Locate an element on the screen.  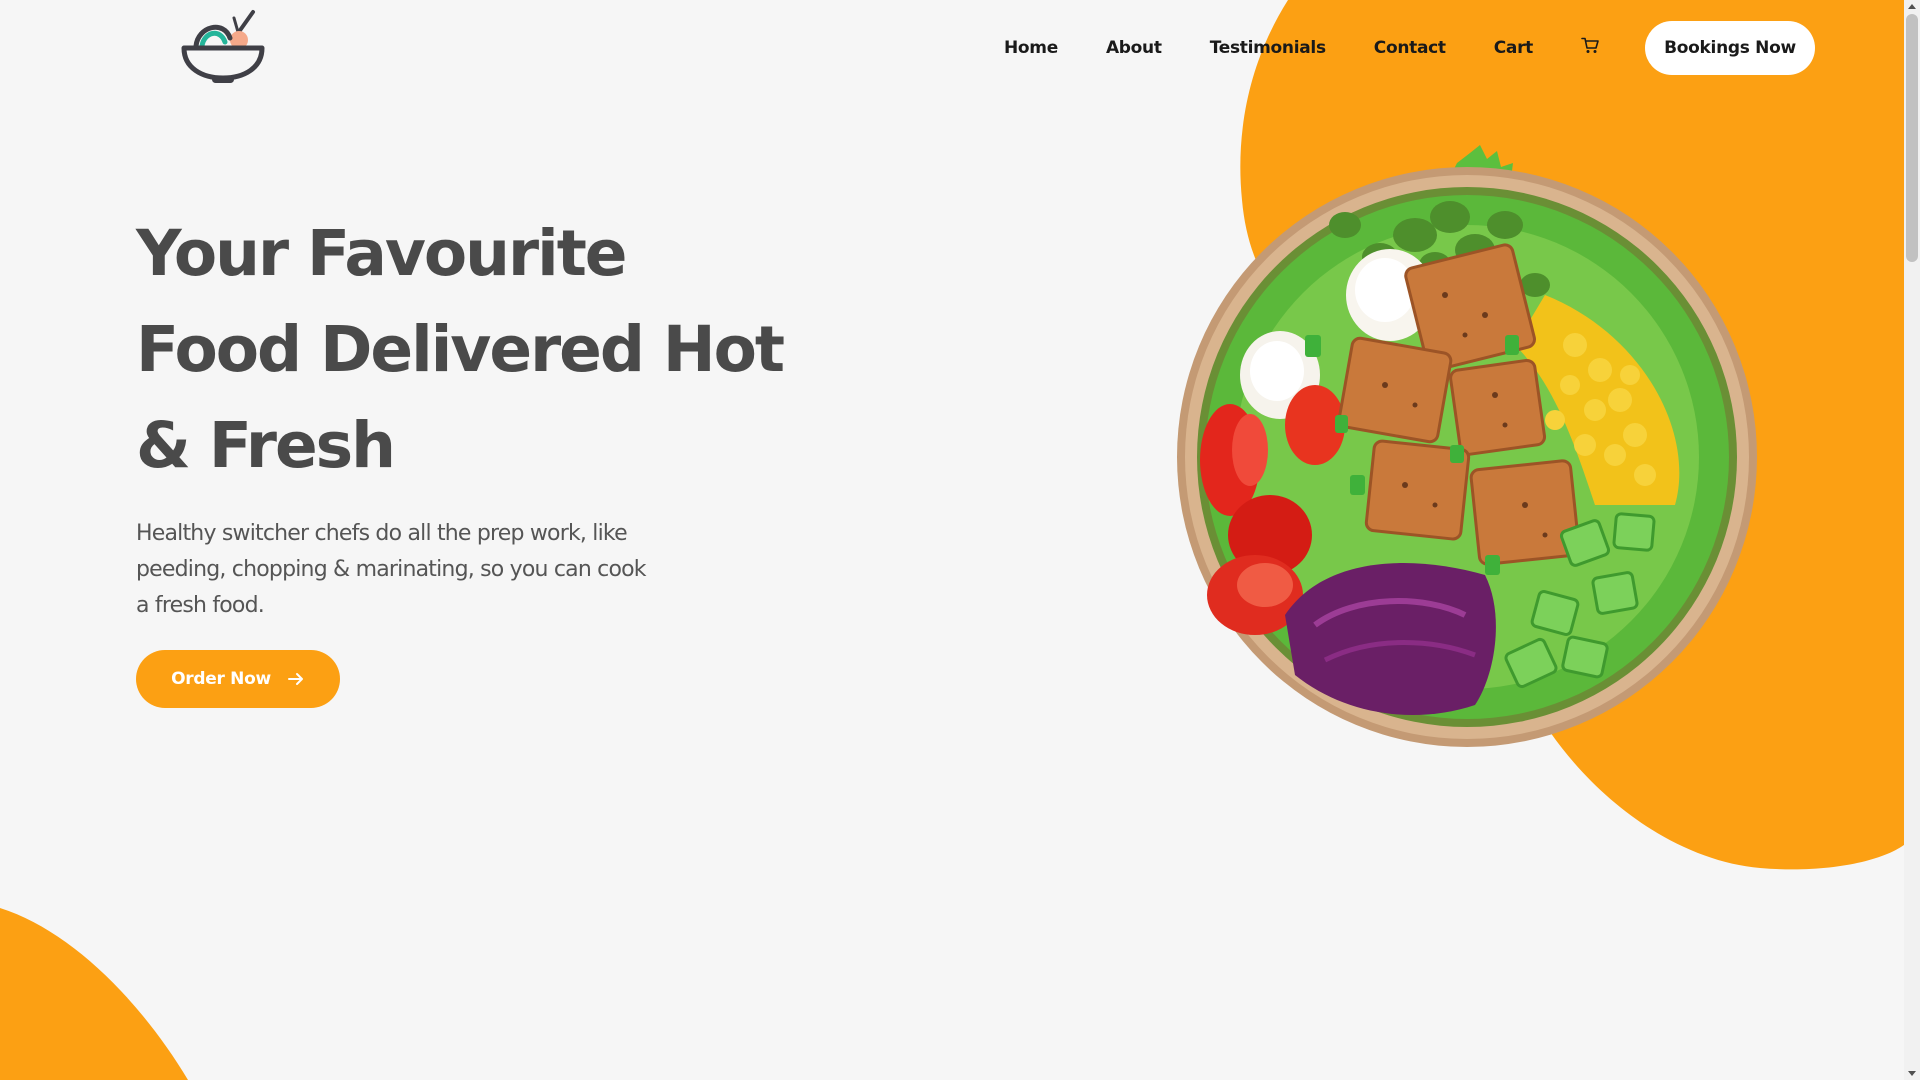
bookings-now-button: Bookings Now is located at coordinates (1730, 48).